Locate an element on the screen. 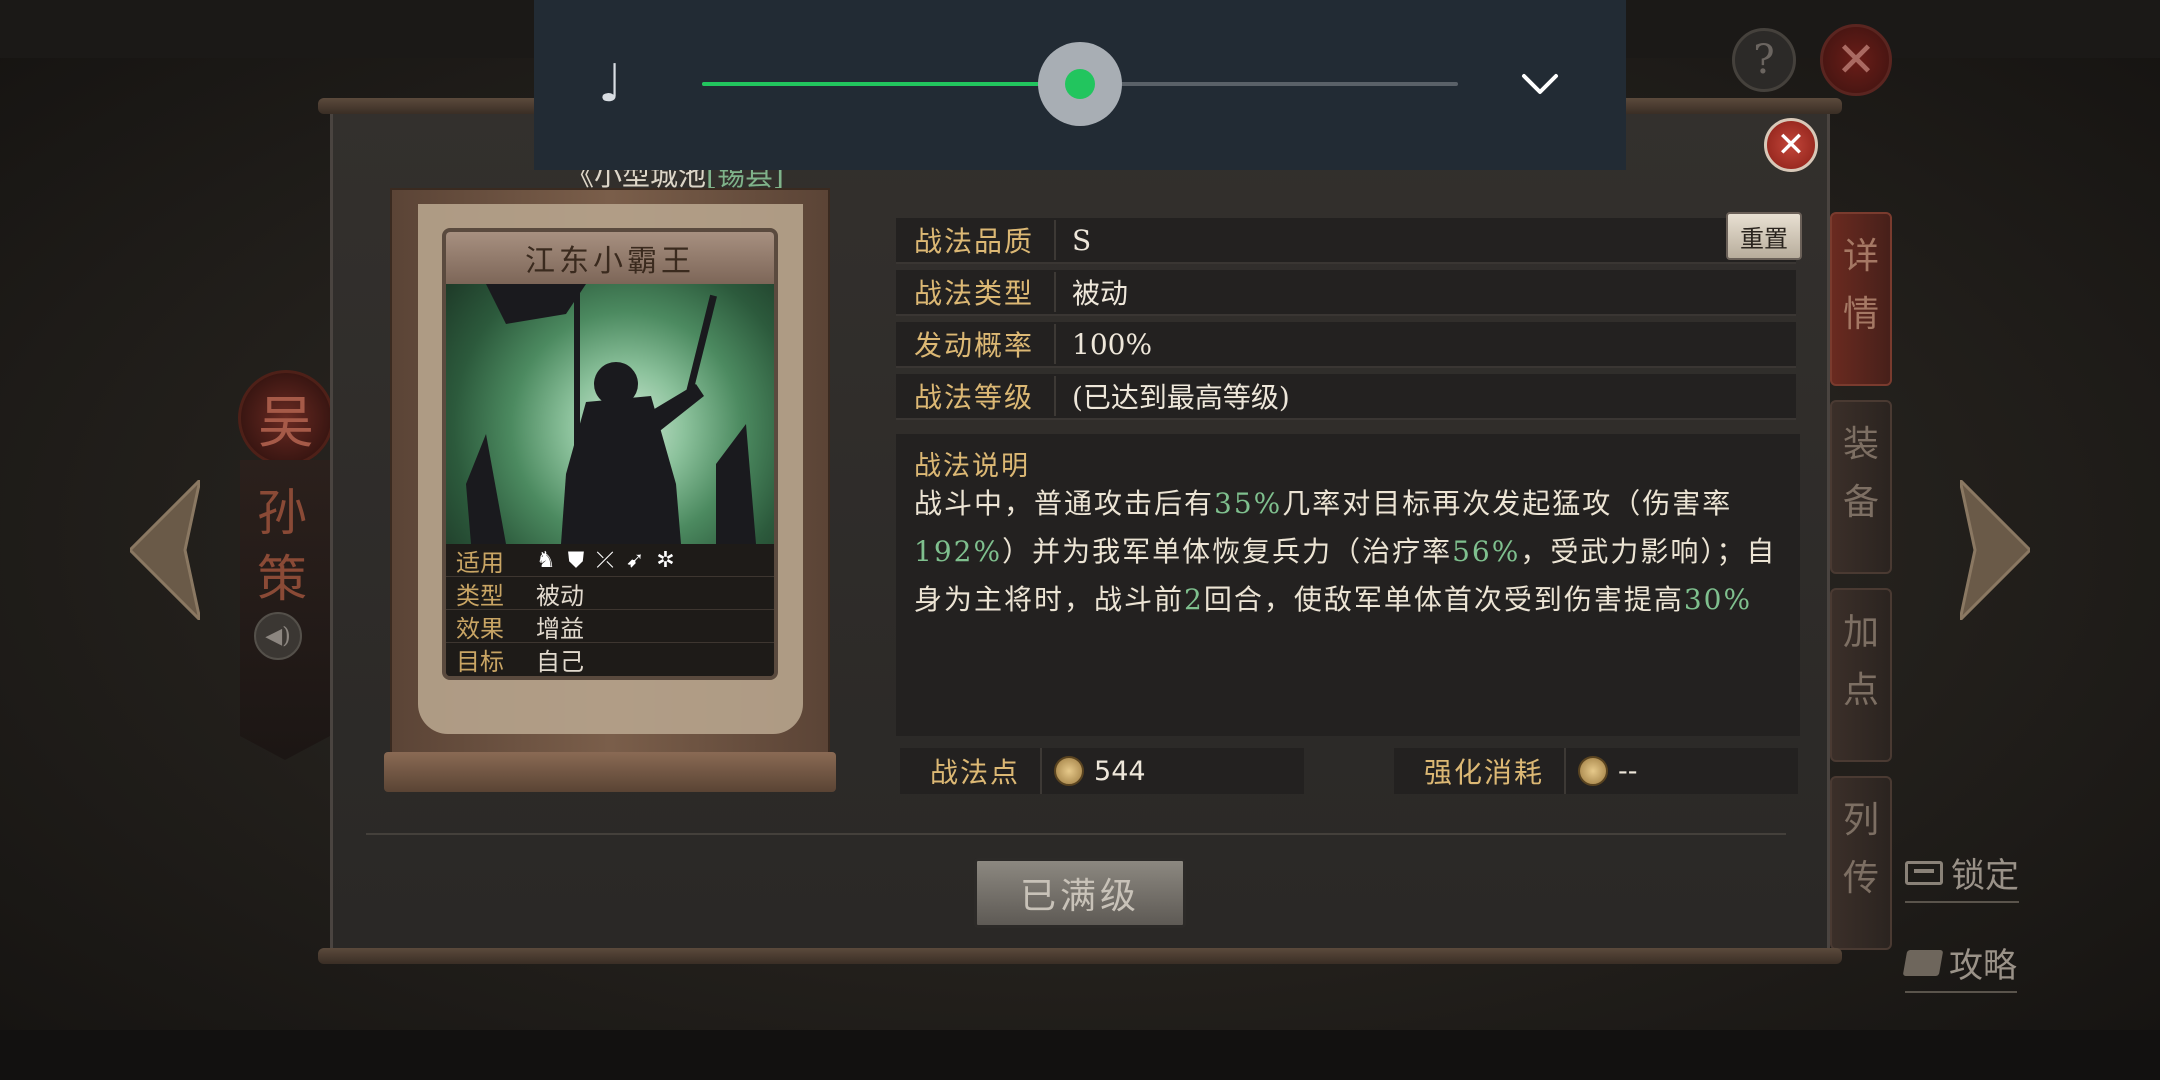 Image resolution: width=2160 pixels, height=1080 pixels. voice-button: ◀) is located at coordinates (278, 636).